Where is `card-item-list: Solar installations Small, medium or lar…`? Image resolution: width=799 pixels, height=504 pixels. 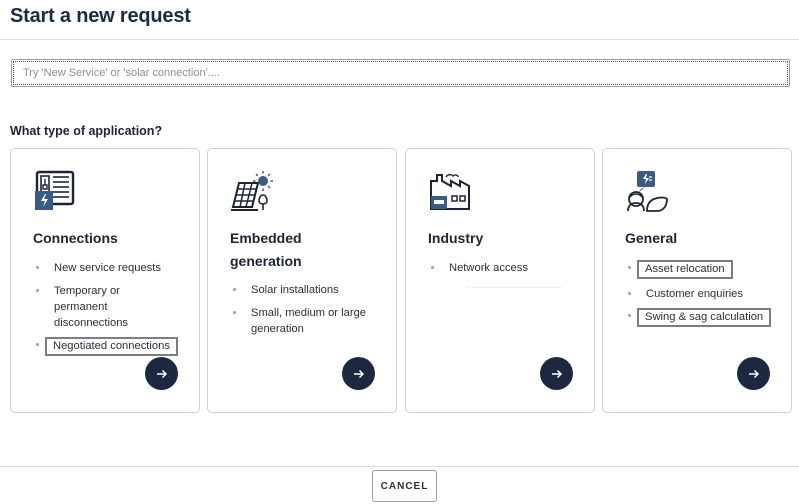 card-item-list: Solar installations Small, medium or lar… is located at coordinates (312, 312).